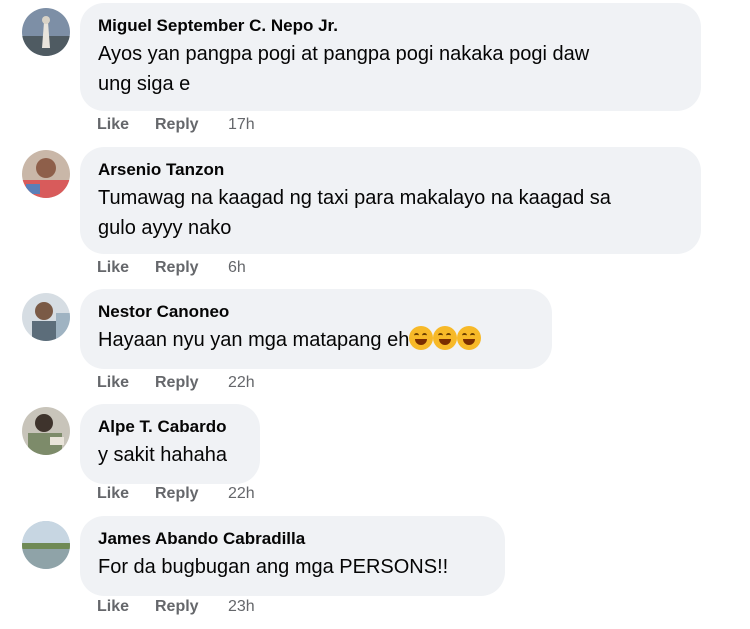 This screenshot has width=750, height=629. I want to click on comment-author: James Abando Cabradilla, so click(292, 539).